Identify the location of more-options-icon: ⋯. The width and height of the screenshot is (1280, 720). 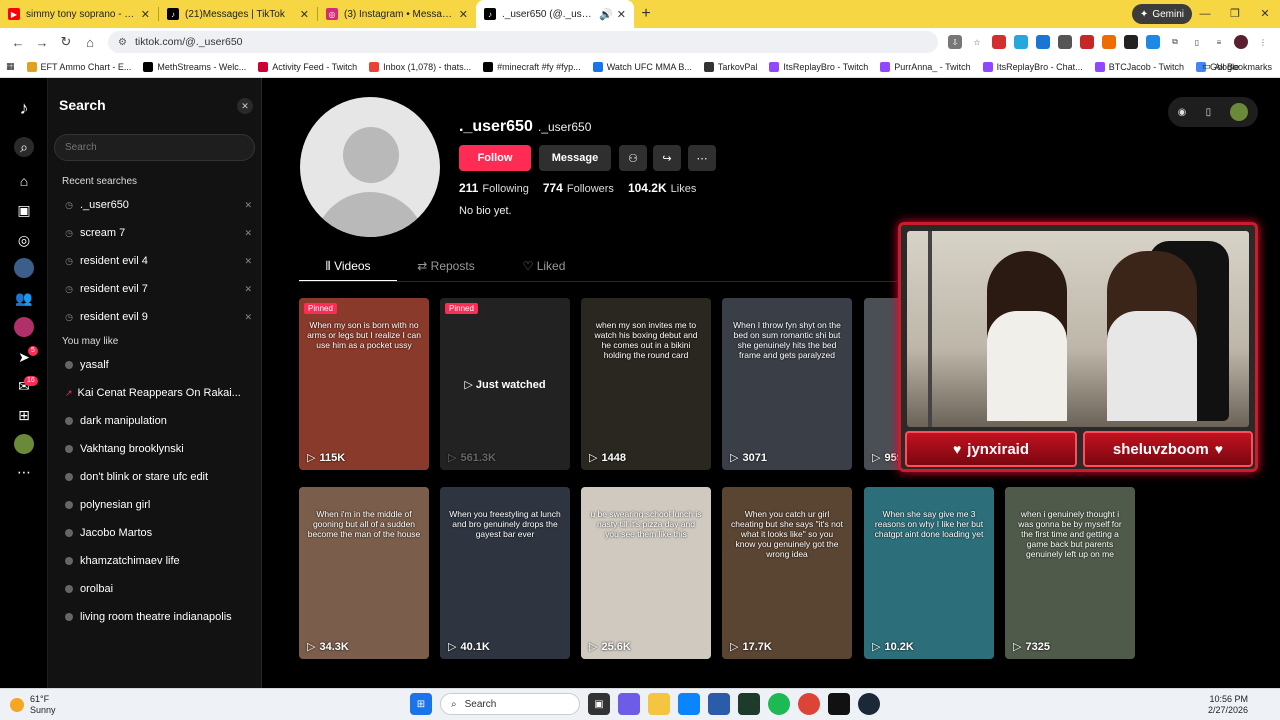
(702, 158).